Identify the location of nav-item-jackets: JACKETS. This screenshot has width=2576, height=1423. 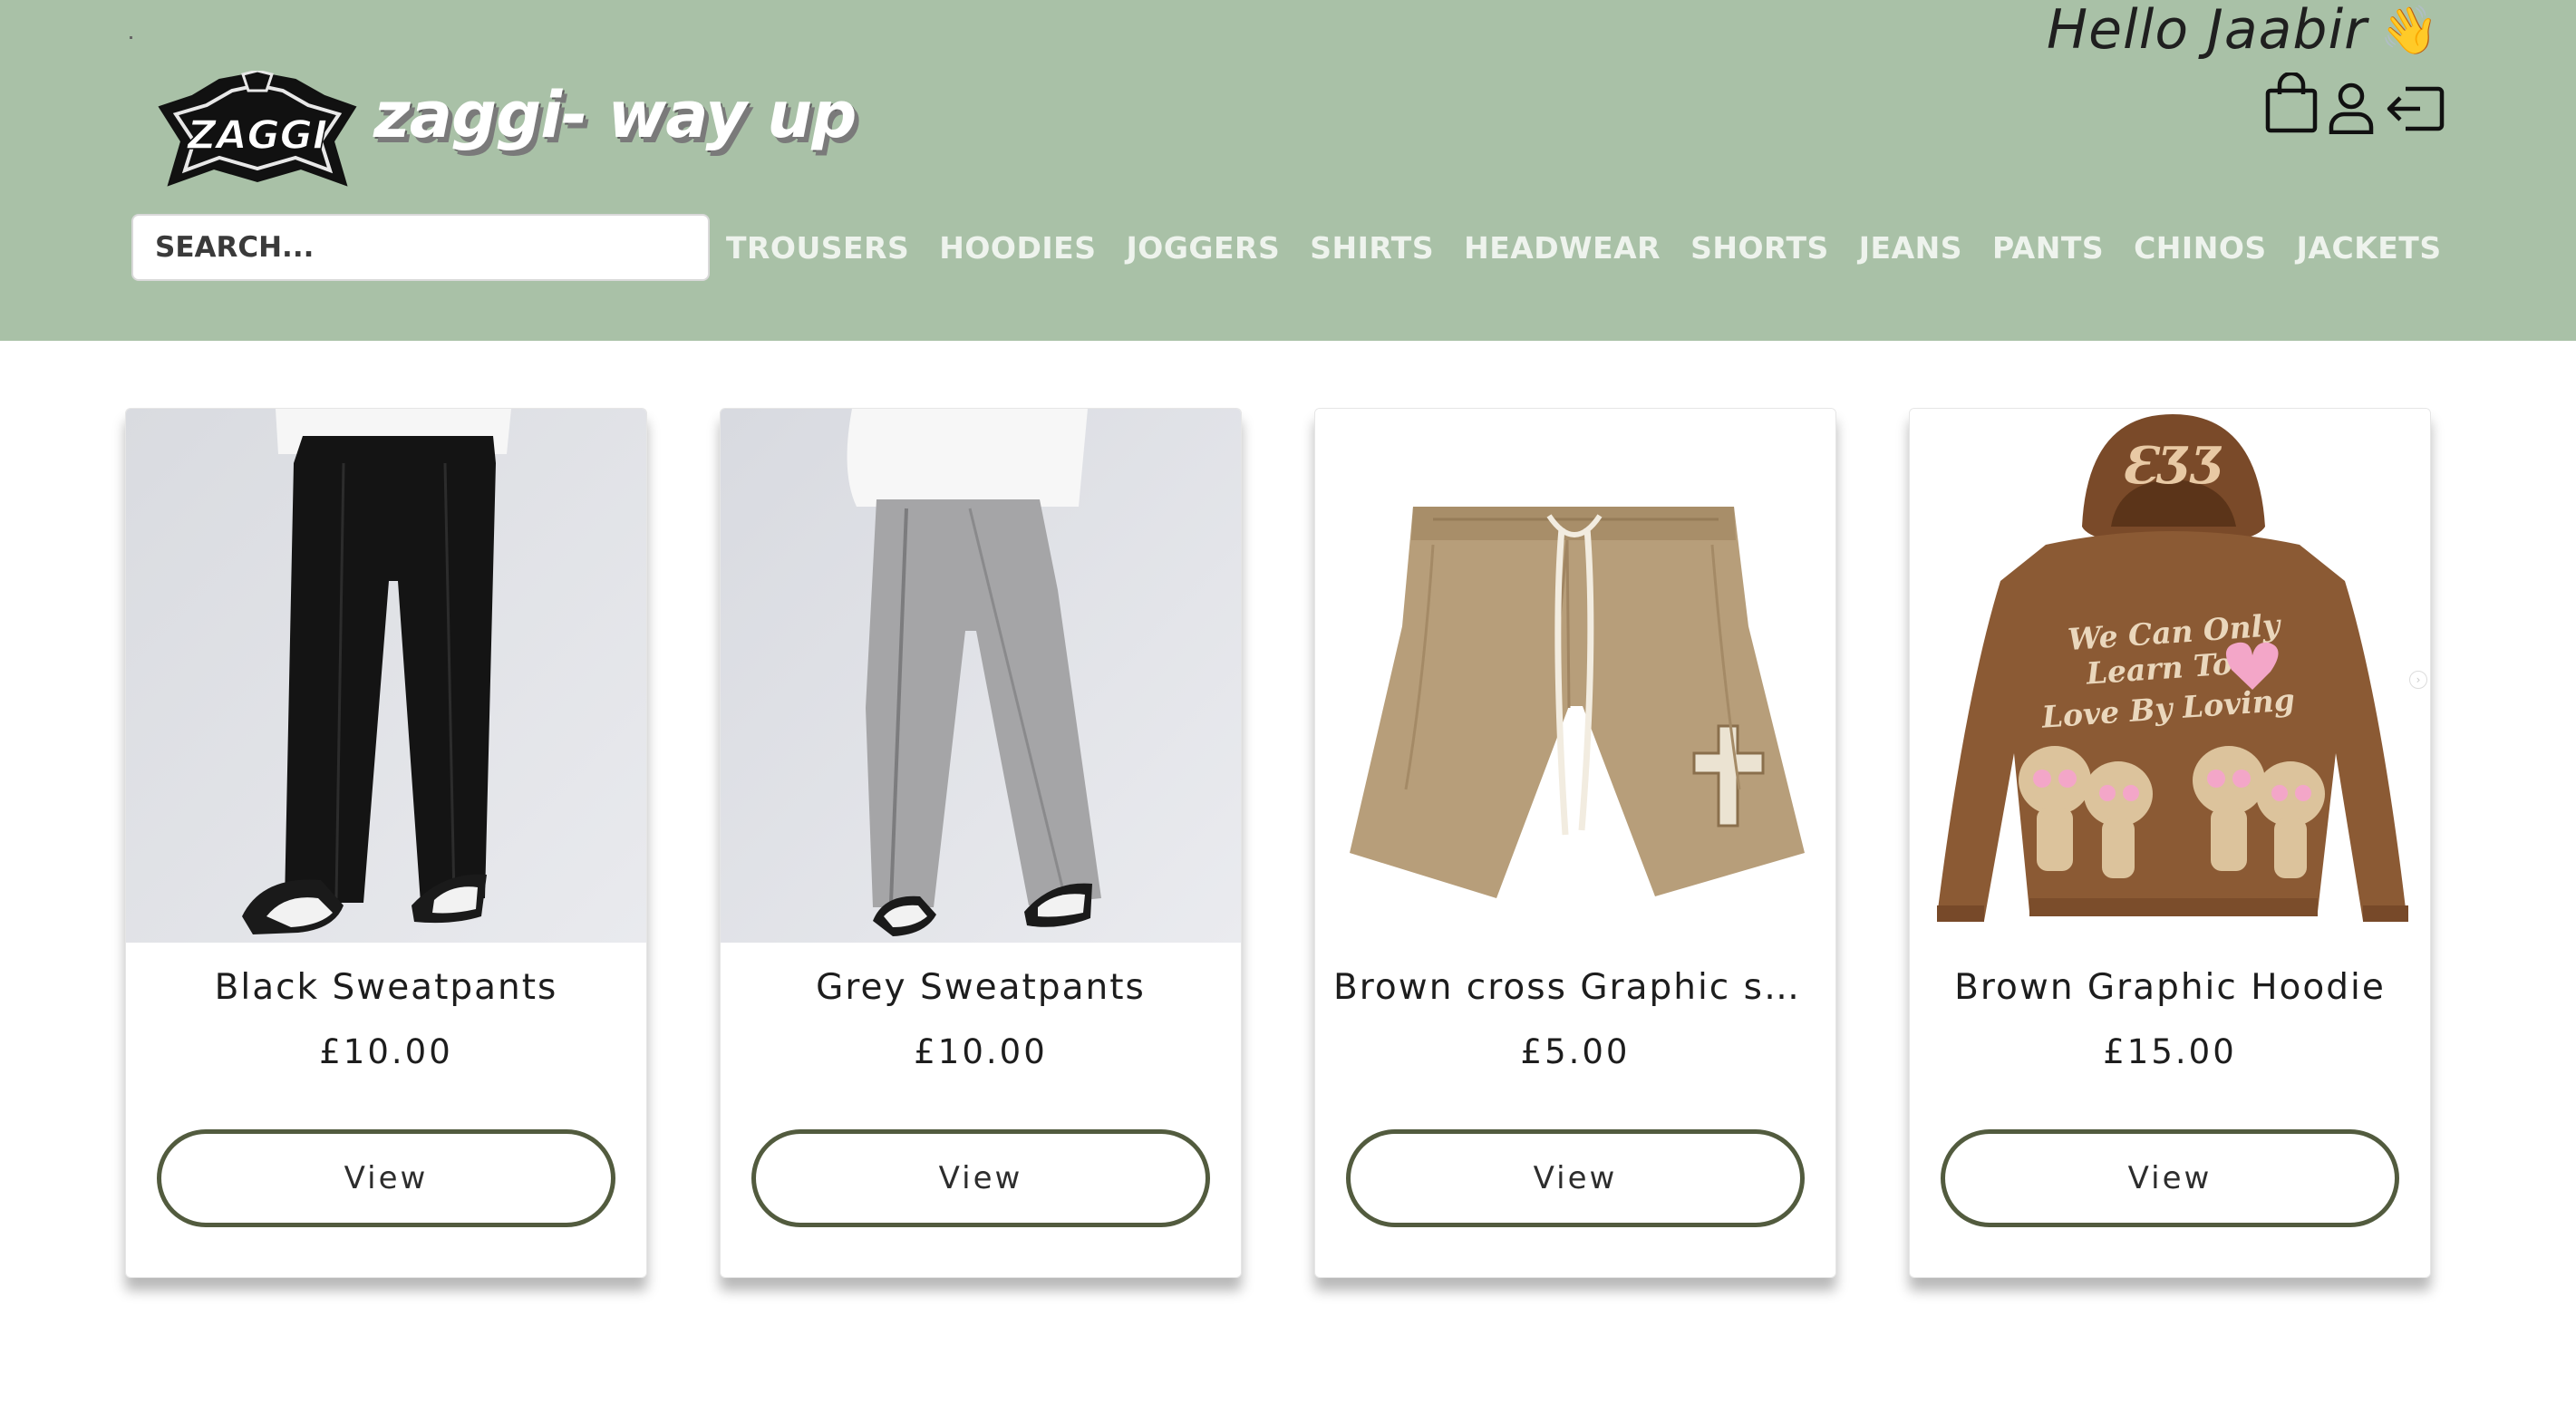
(2369, 248).